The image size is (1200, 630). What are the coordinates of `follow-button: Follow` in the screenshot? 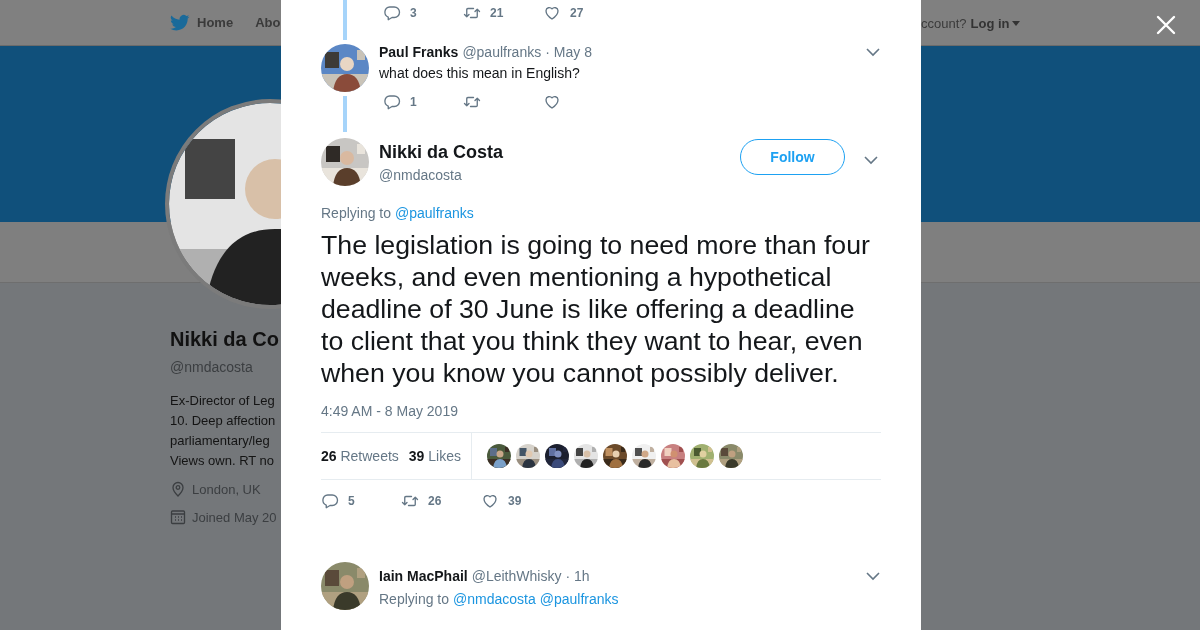 It's located at (792, 157).